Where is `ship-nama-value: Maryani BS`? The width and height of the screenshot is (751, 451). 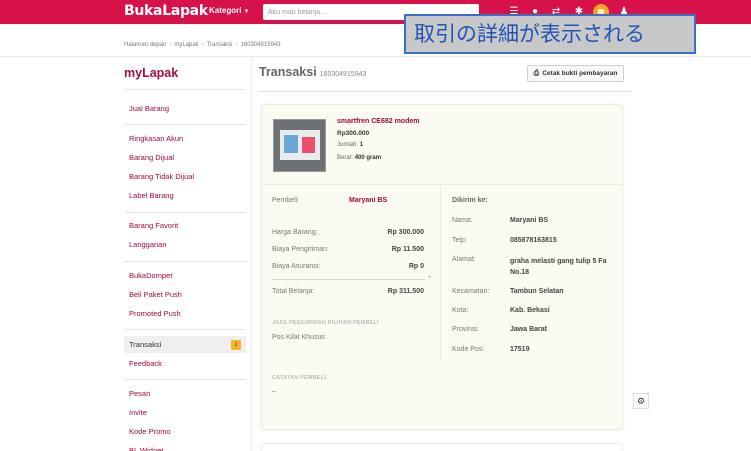
ship-nama-value: Maryani BS is located at coordinates (529, 220).